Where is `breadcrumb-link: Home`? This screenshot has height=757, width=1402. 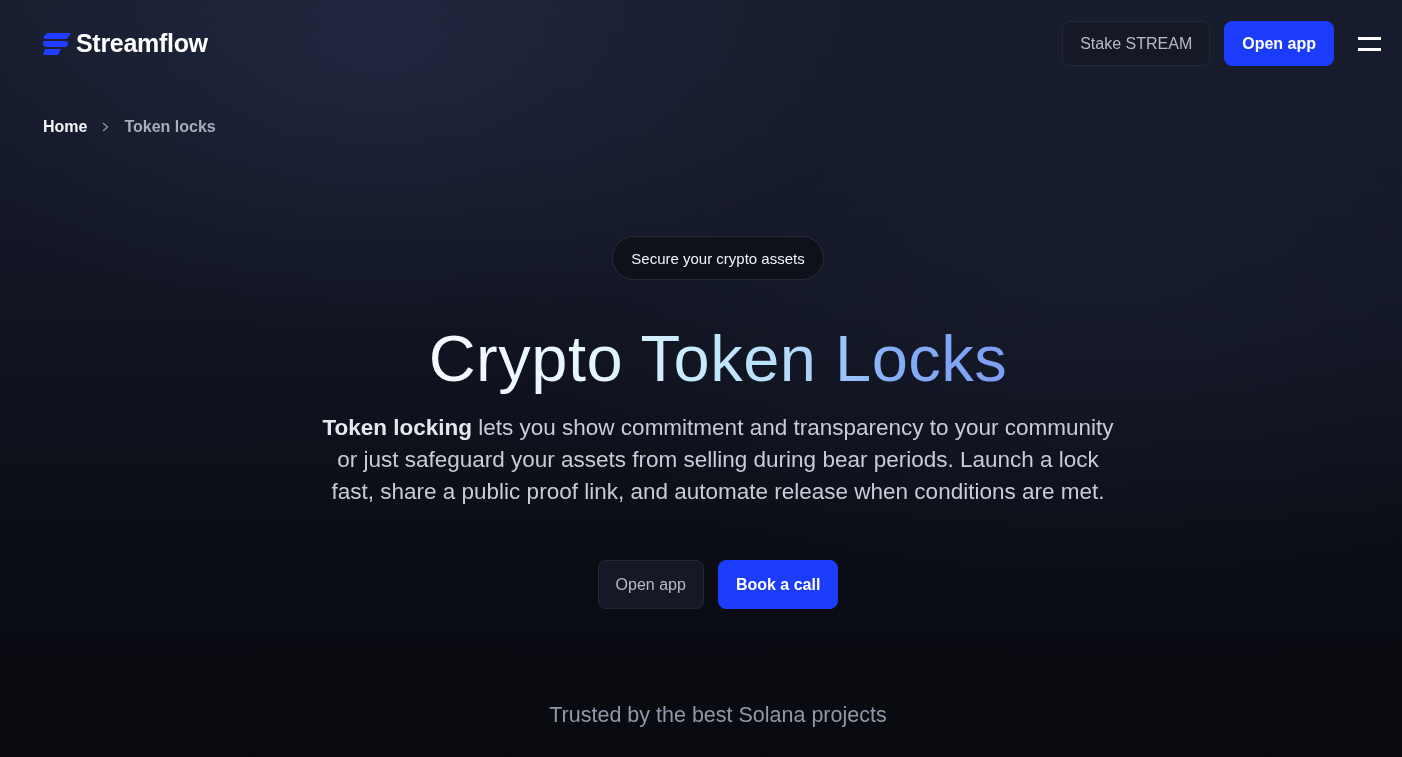 breadcrumb-link: Home is located at coordinates (65, 127).